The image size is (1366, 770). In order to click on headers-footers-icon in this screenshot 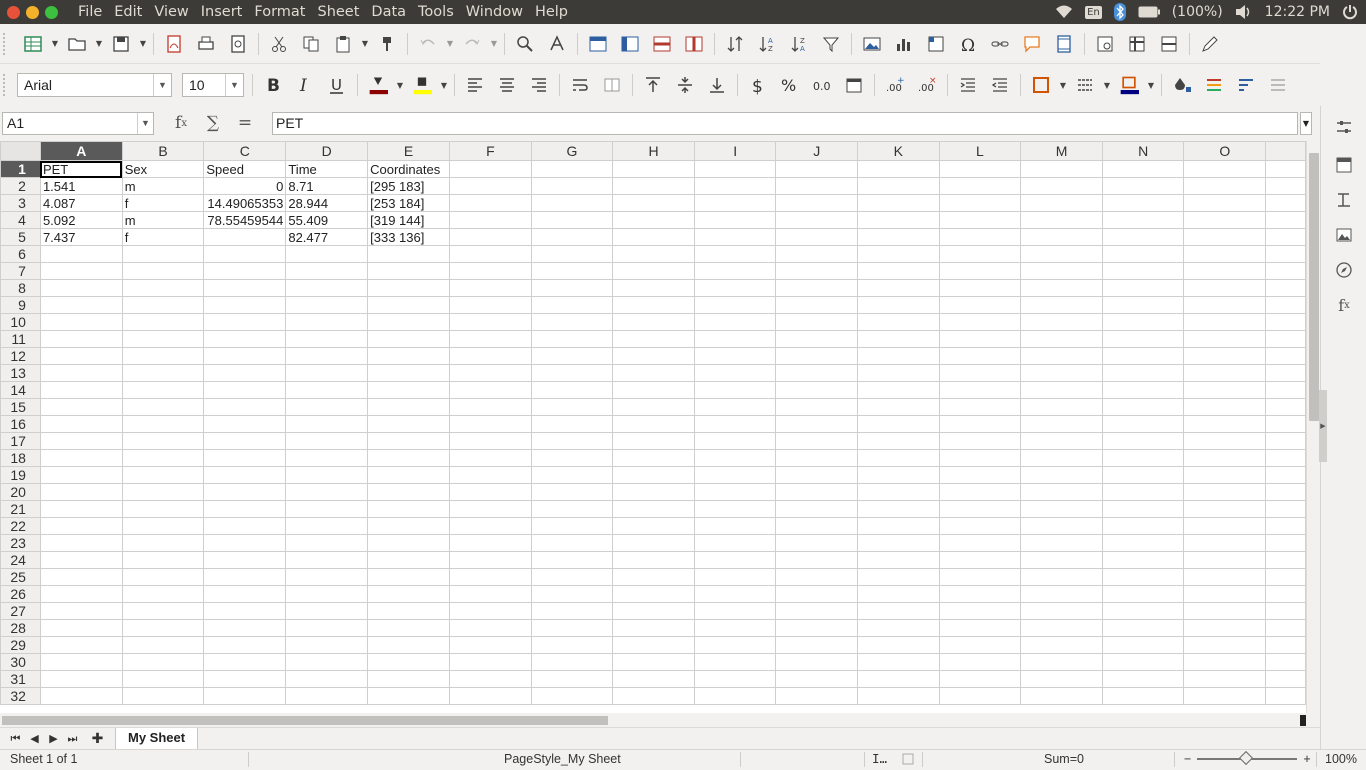, I will do `click(1064, 44)`.